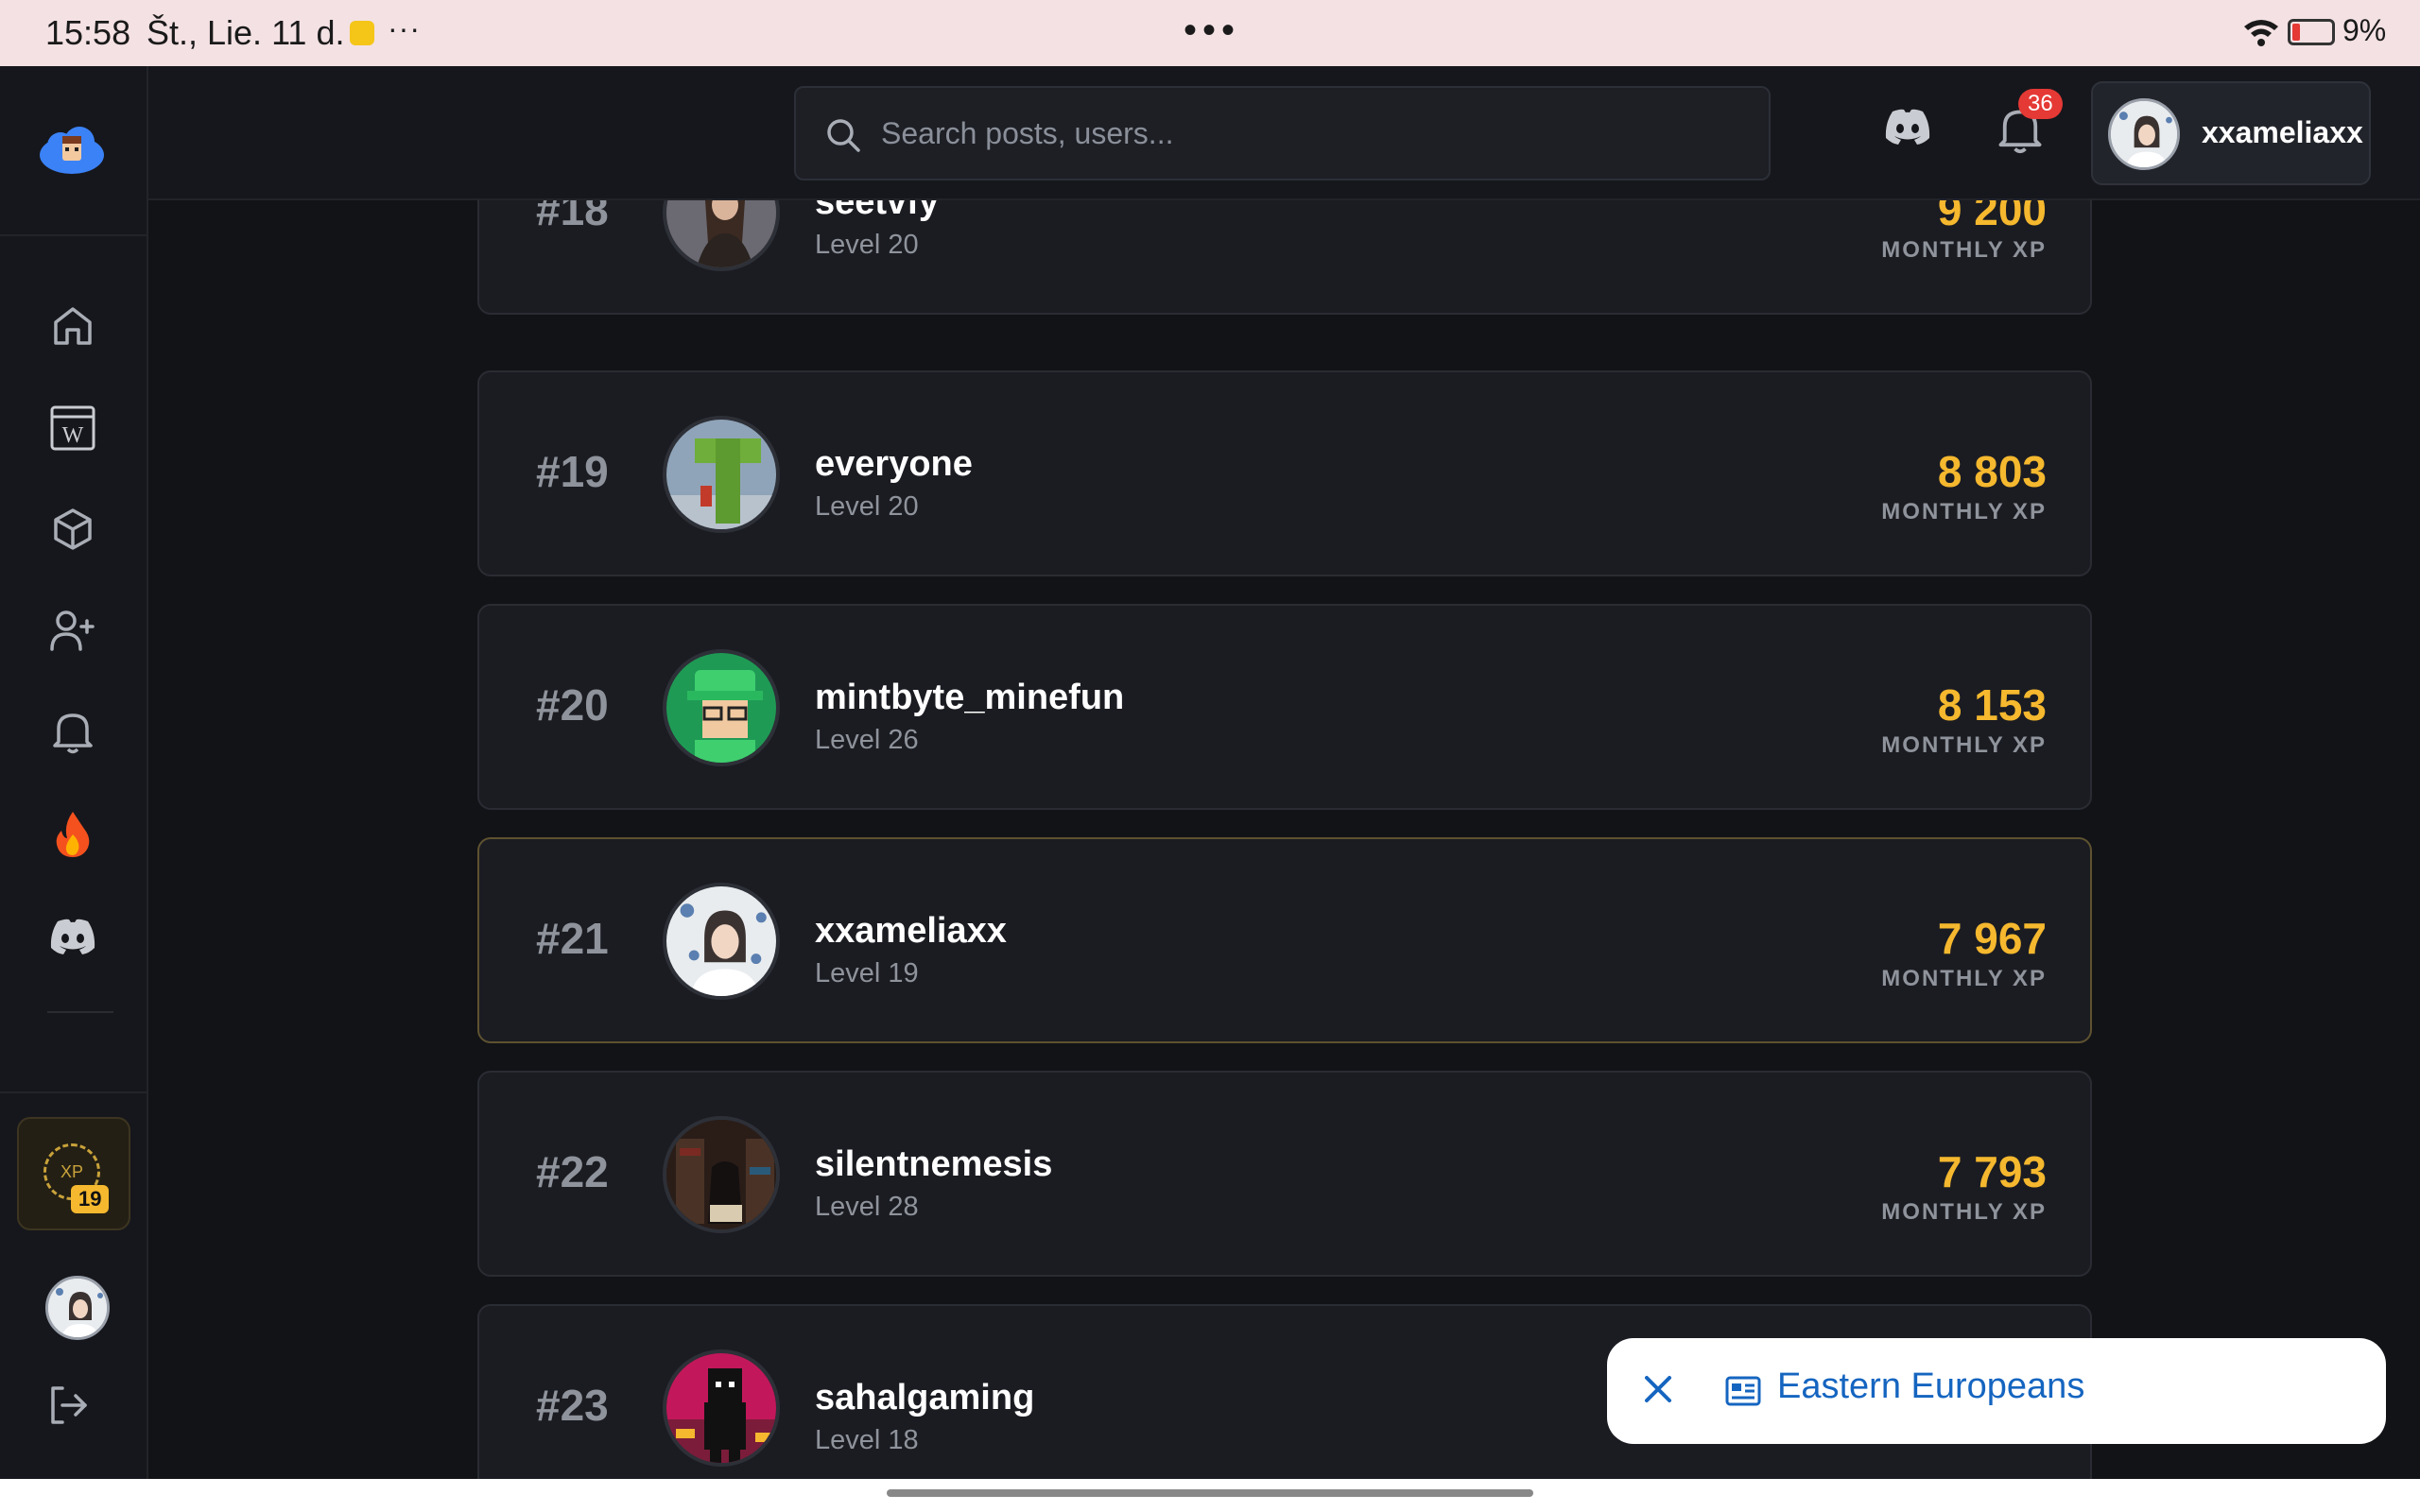  I want to click on app-logo, so click(72, 150).